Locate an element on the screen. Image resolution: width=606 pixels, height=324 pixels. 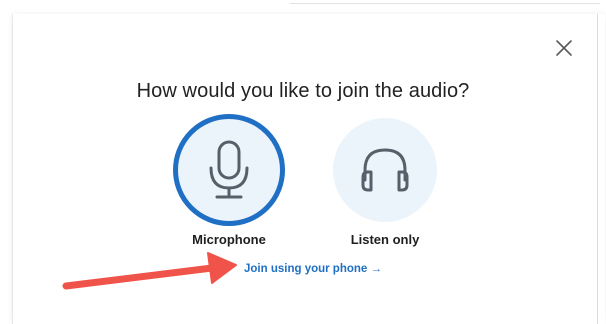
microphone-option-circle is located at coordinates (229, 170).